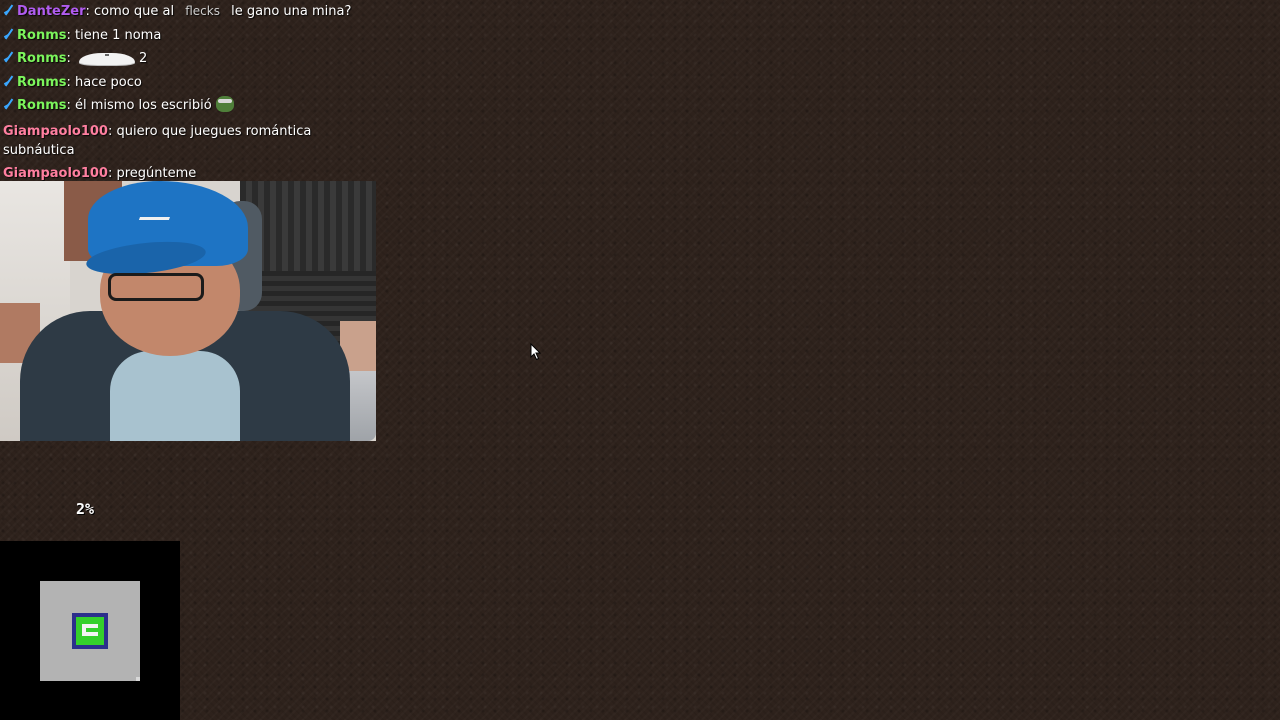  I want to click on chat-text: como que al, so click(134, 11).